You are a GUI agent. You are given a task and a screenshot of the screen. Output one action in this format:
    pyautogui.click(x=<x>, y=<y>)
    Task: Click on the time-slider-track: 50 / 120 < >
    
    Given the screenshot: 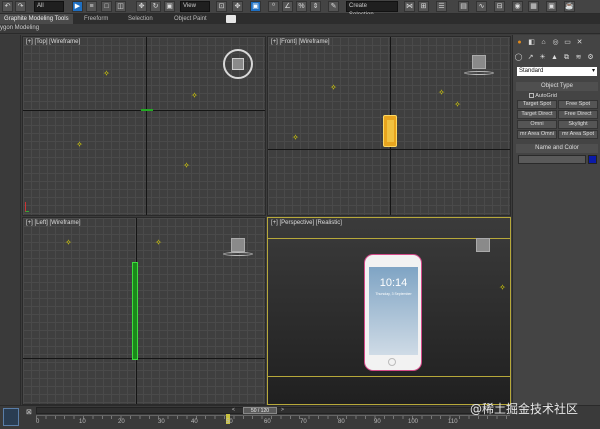 What is the action you would take?
    pyautogui.click(x=273, y=410)
    